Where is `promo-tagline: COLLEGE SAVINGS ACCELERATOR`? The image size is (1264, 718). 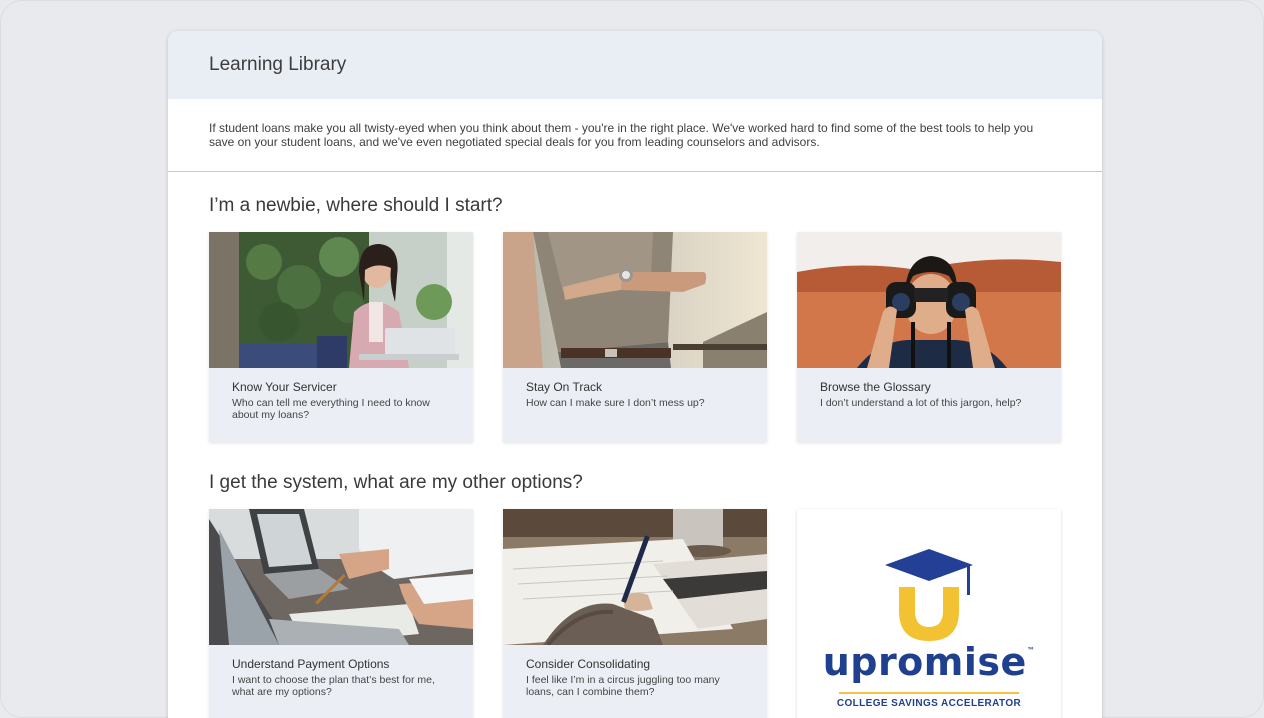
promo-tagline: COLLEGE SAVINGS ACCELERATOR is located at coordinates (929, 703).